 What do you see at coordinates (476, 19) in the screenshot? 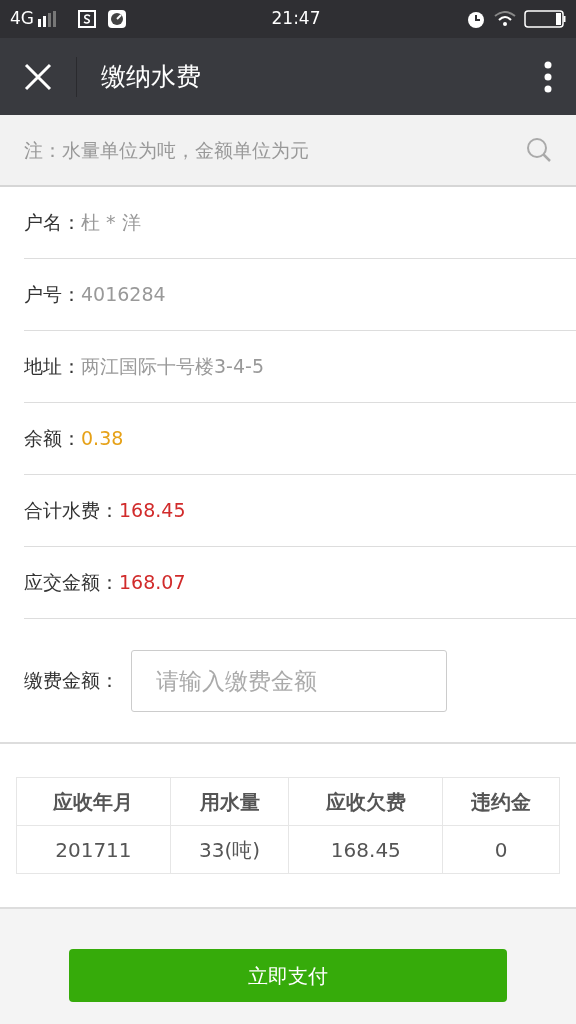
I see `alarm-icon` at bounding box center [476, 19].